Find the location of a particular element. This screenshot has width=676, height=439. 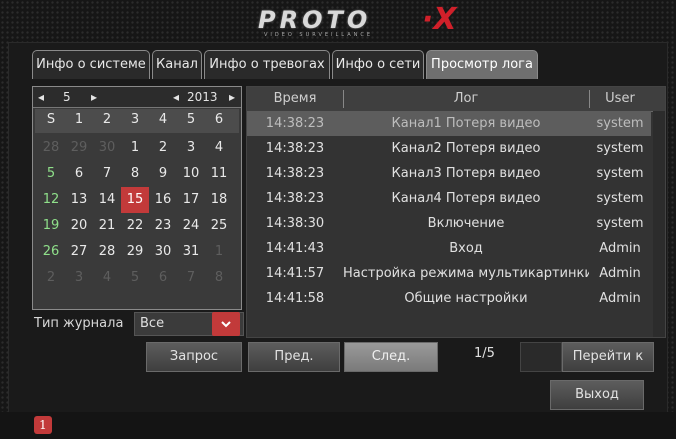

table-row: 14:41:58 Общие настройки Admin is located at coordinates (449, 298).